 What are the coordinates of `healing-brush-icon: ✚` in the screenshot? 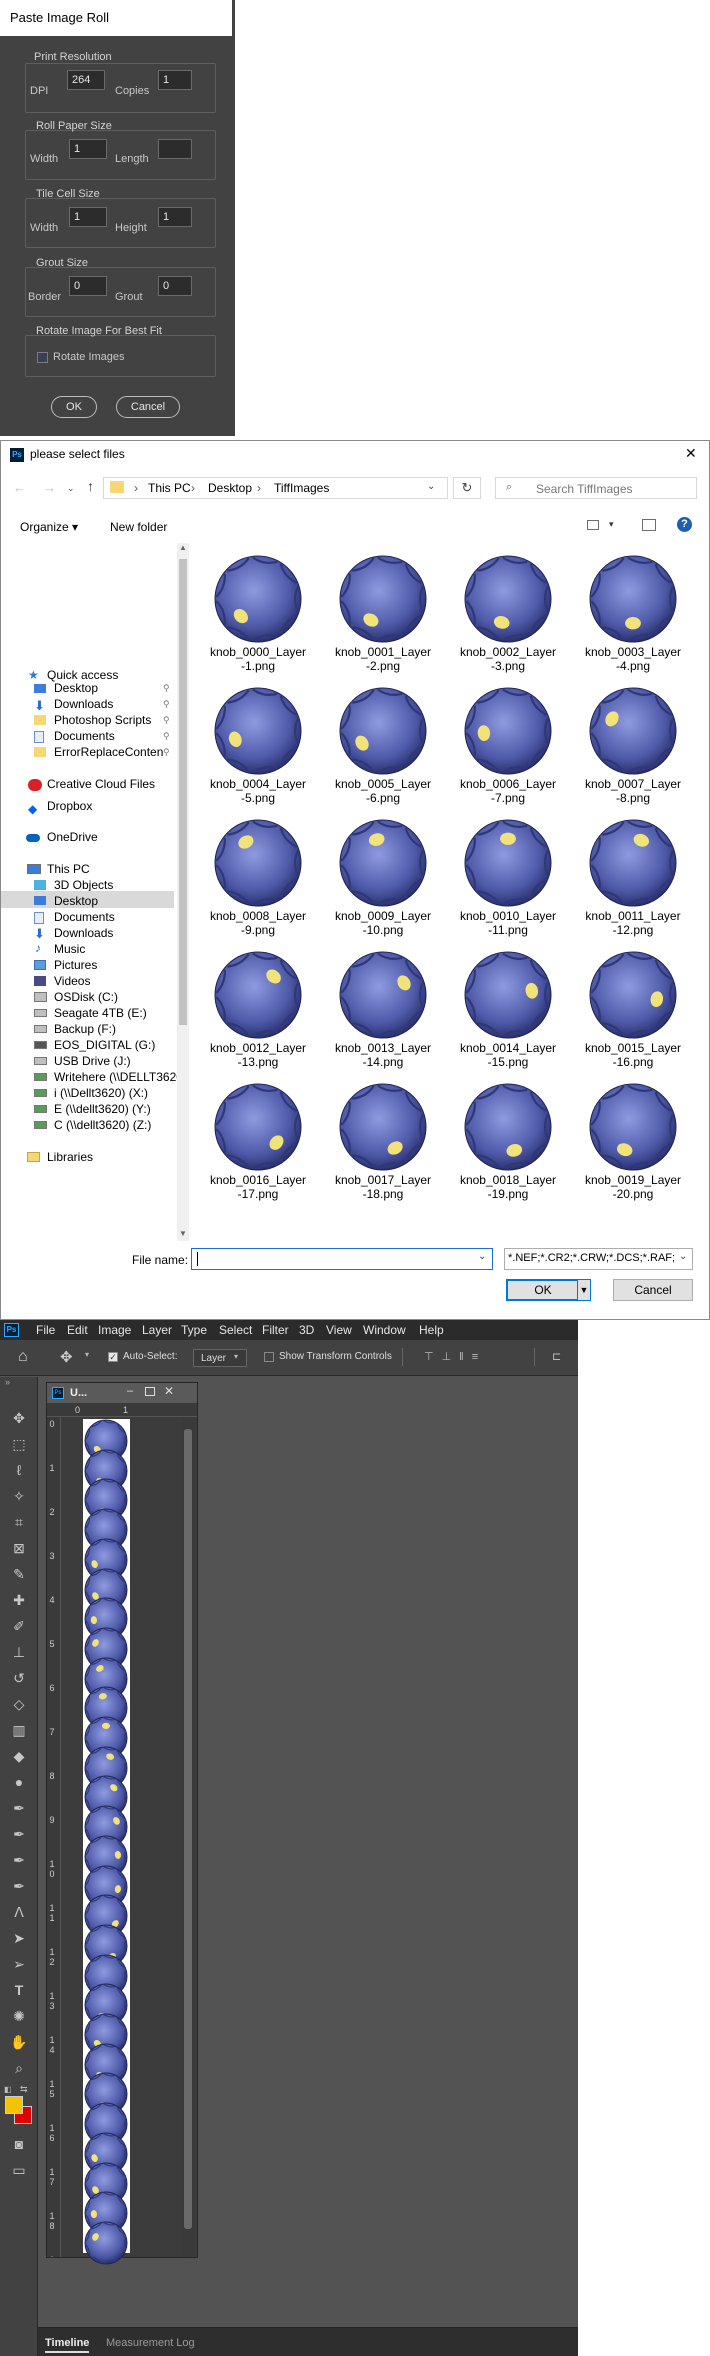 It's located at (19, 1600).